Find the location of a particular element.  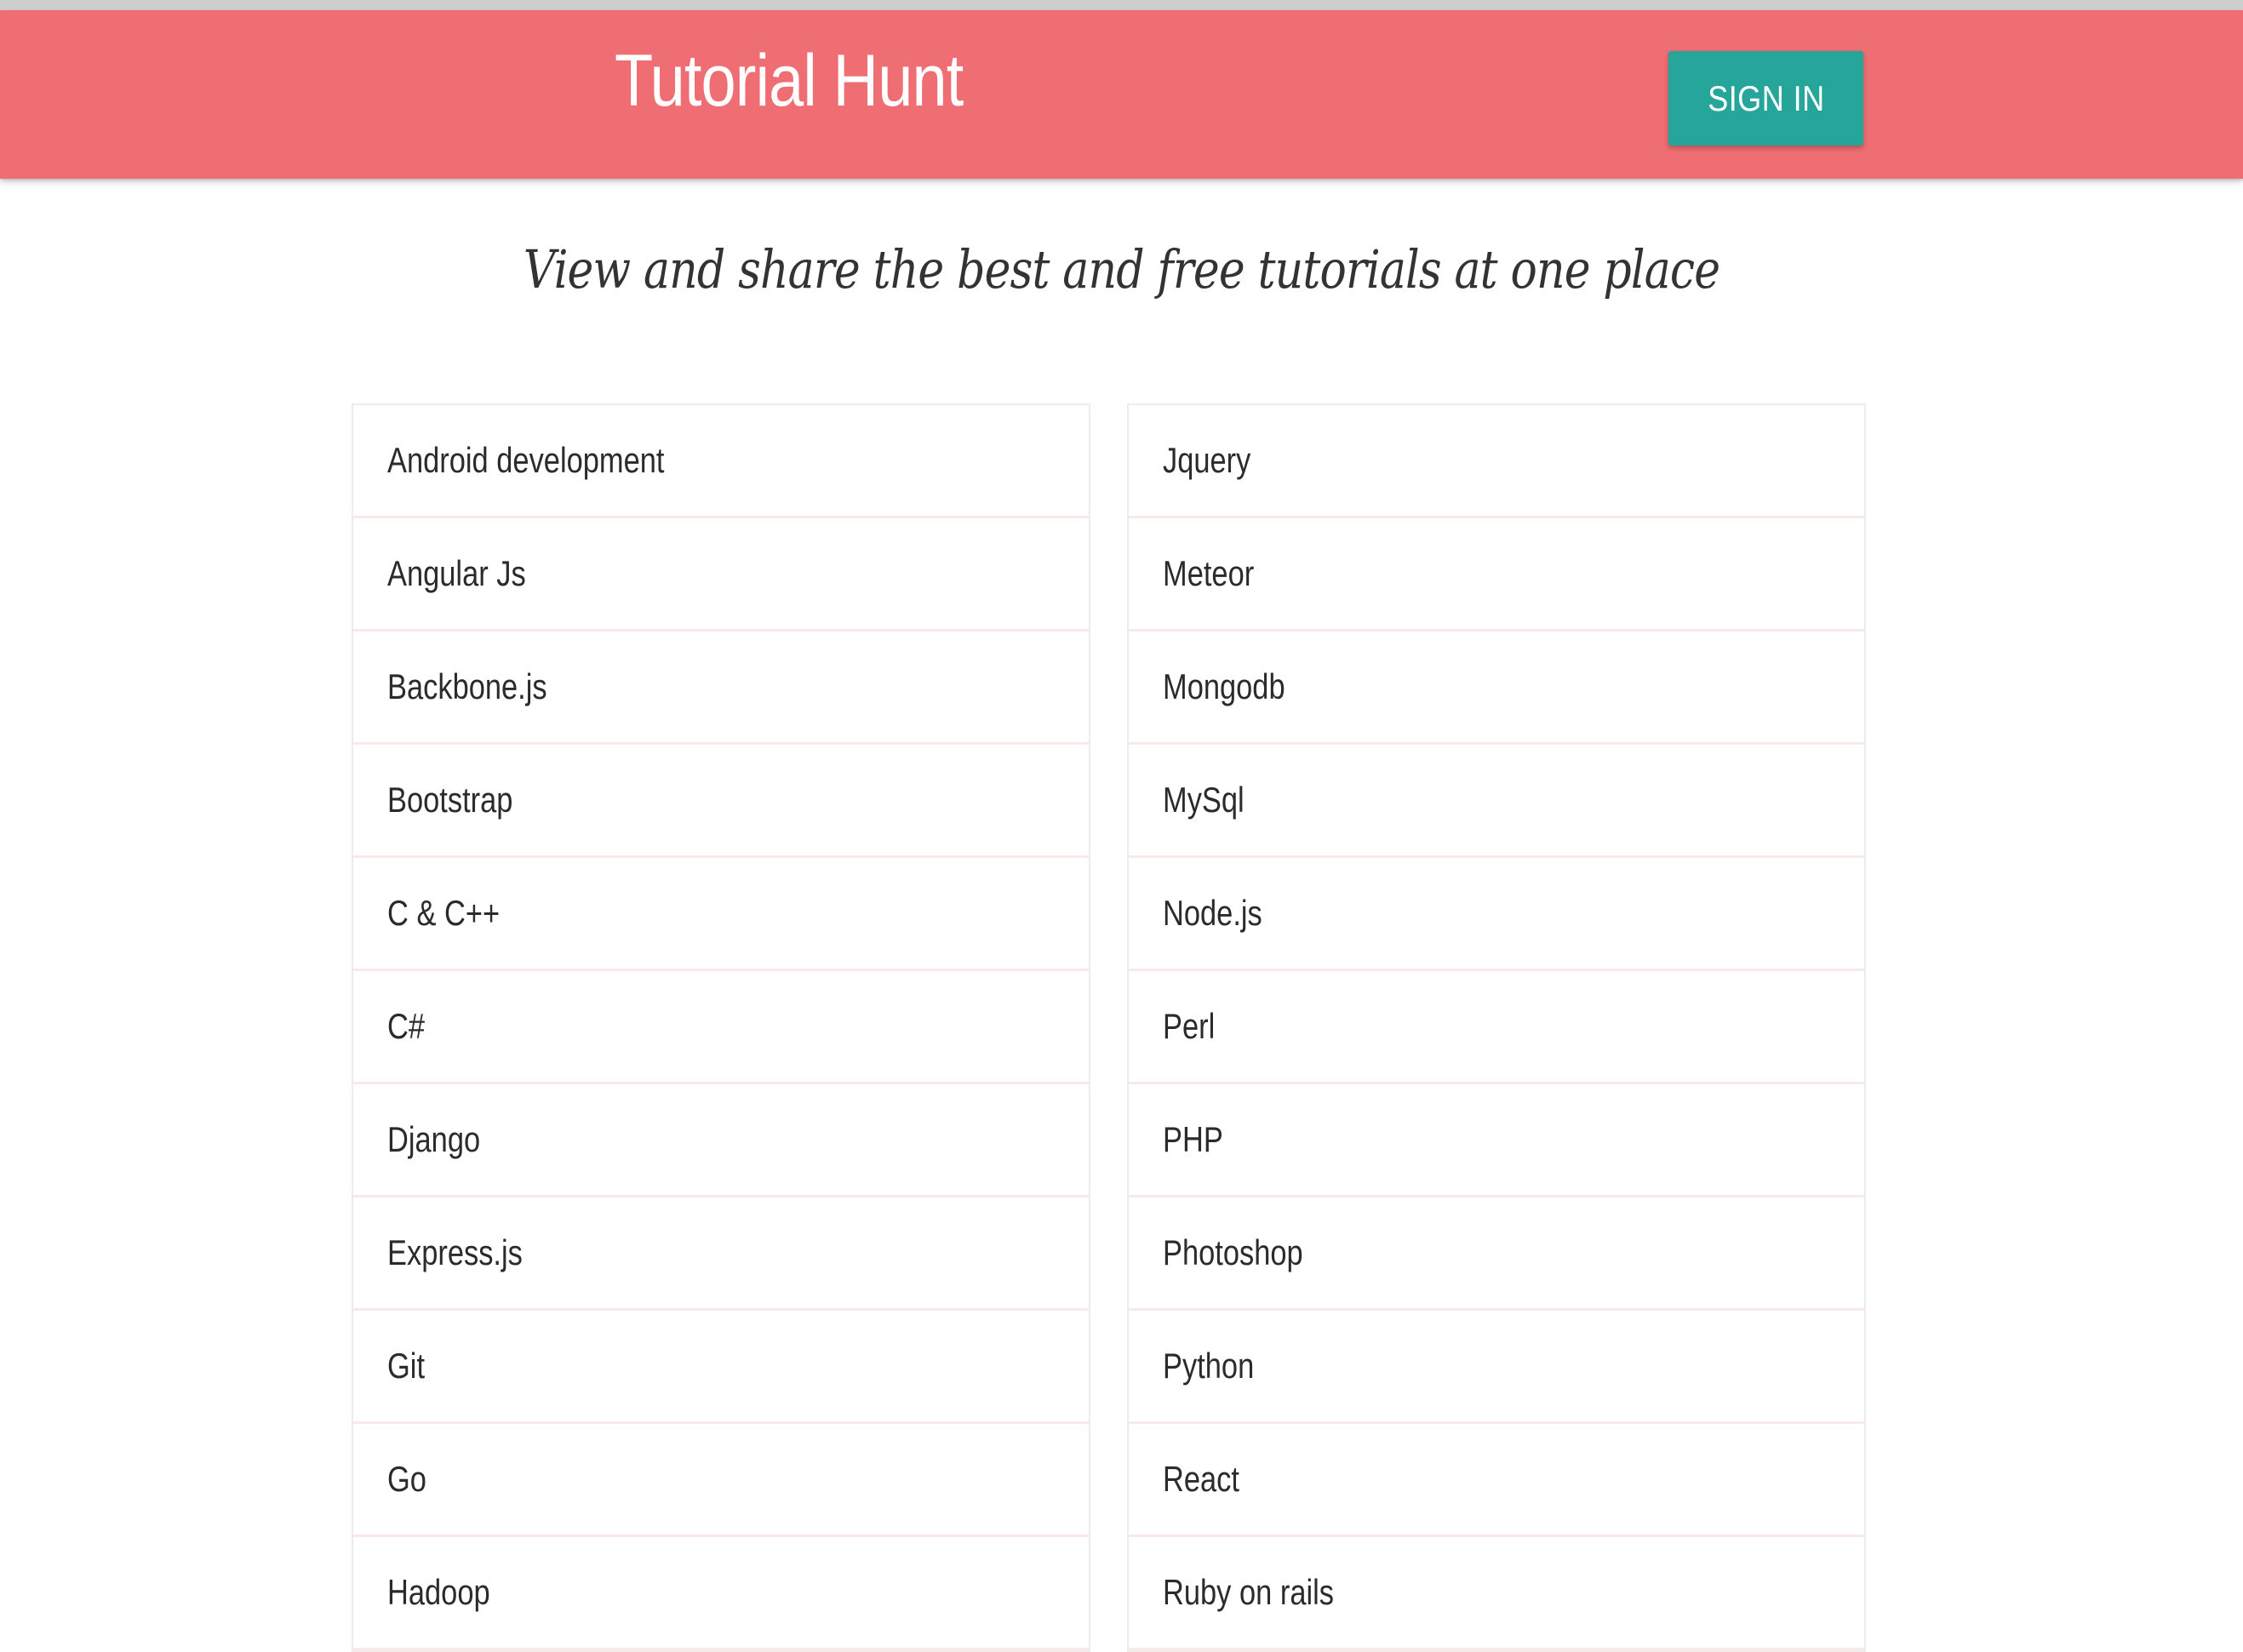

tutorial-item: Backbone.js is located at coordinates (721, 689).